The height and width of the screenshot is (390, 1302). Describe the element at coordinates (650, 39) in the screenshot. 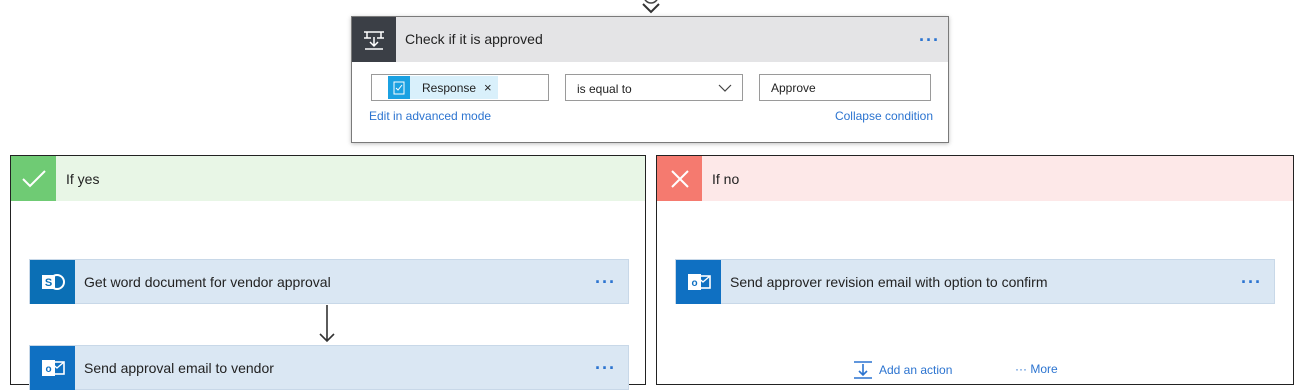

I see `condition-header: Check if it is approved ···` at that location.